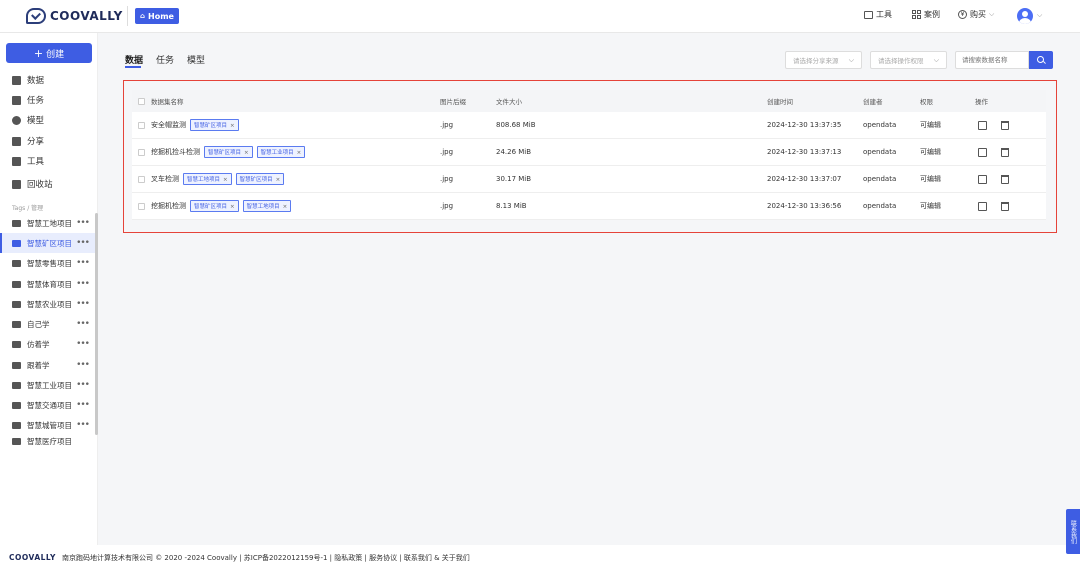  I want to click on tag-text: 智慧工地项目, so click(263, 207).